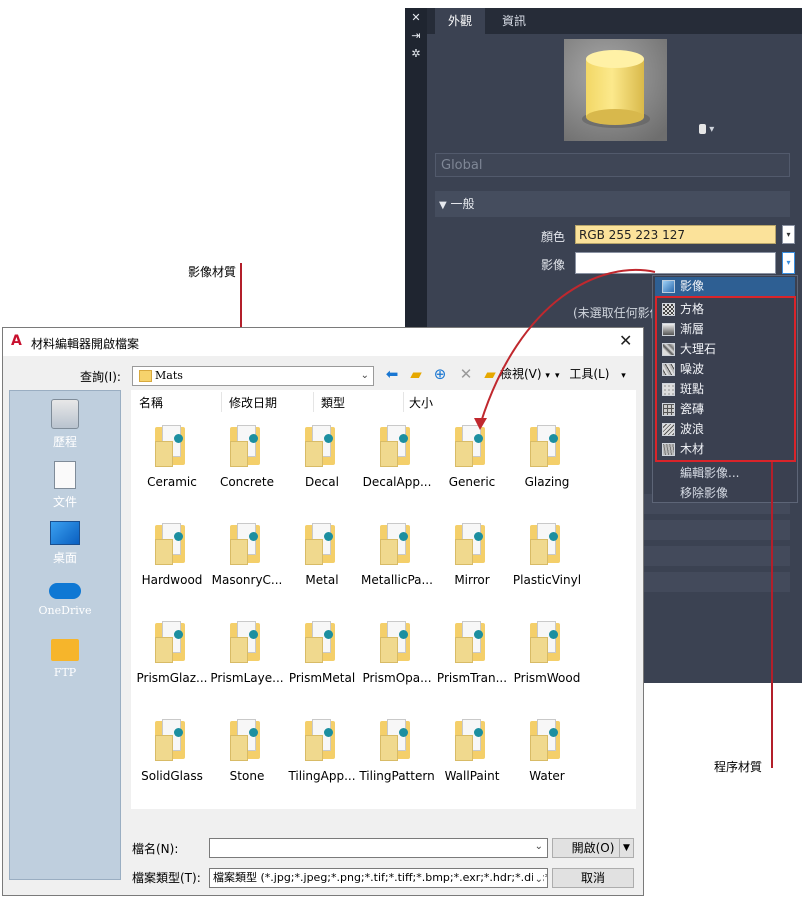  Describe the element at coordinates (547, 376) in the screenshot. I see `views-dropdown-icon: ▾` at that location.